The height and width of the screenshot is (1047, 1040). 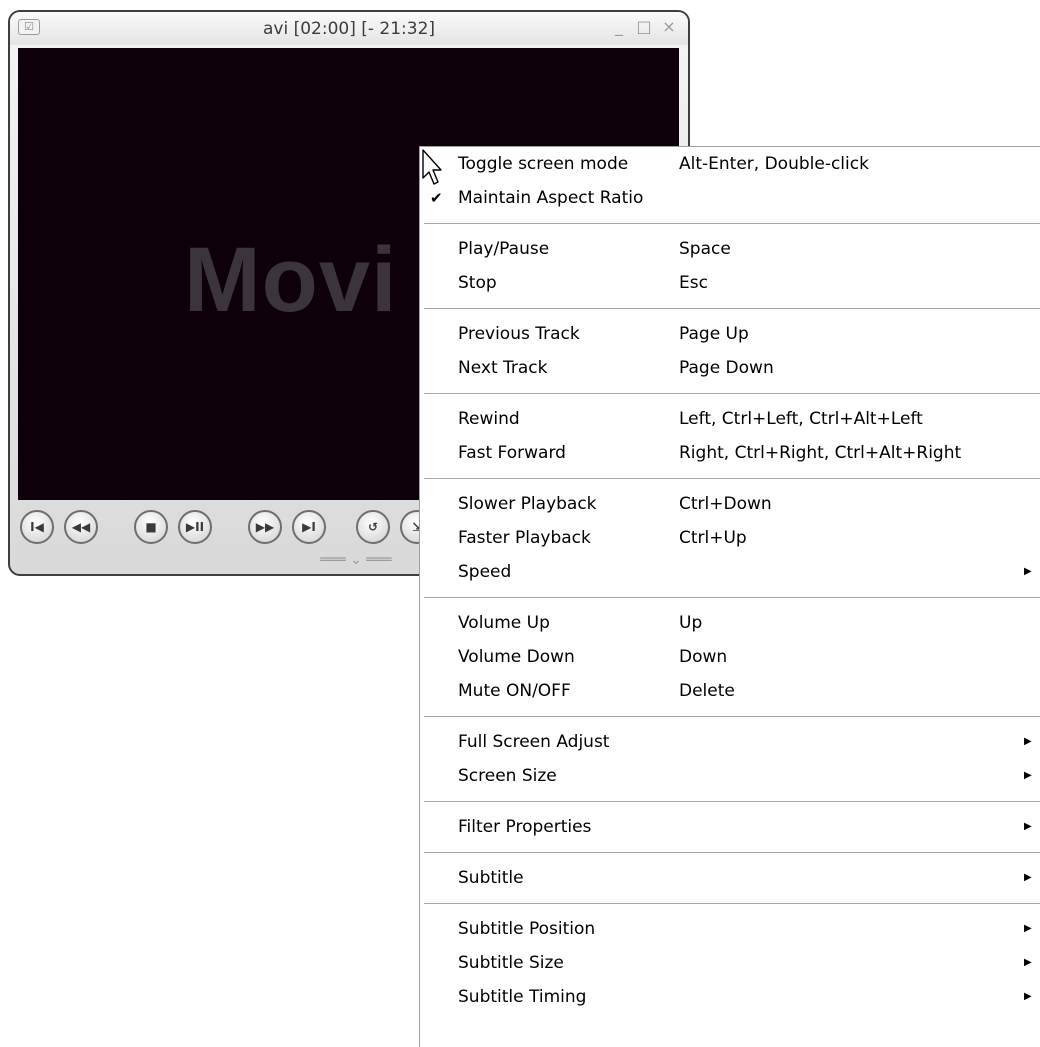 What do you see at coordinates (514, 691) in the screenshot?
I see `menu-item-label: Mute ON/OFF` at bounding box center [514, 691].